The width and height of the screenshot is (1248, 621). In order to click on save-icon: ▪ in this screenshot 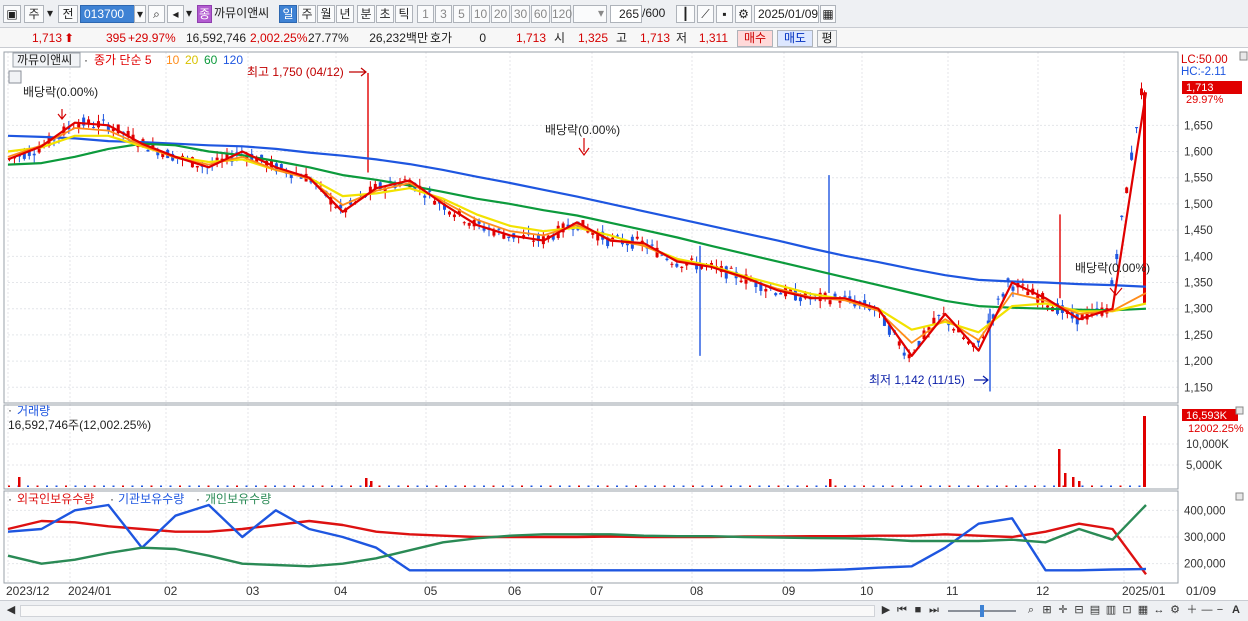, I will do `click(724, 14)`.